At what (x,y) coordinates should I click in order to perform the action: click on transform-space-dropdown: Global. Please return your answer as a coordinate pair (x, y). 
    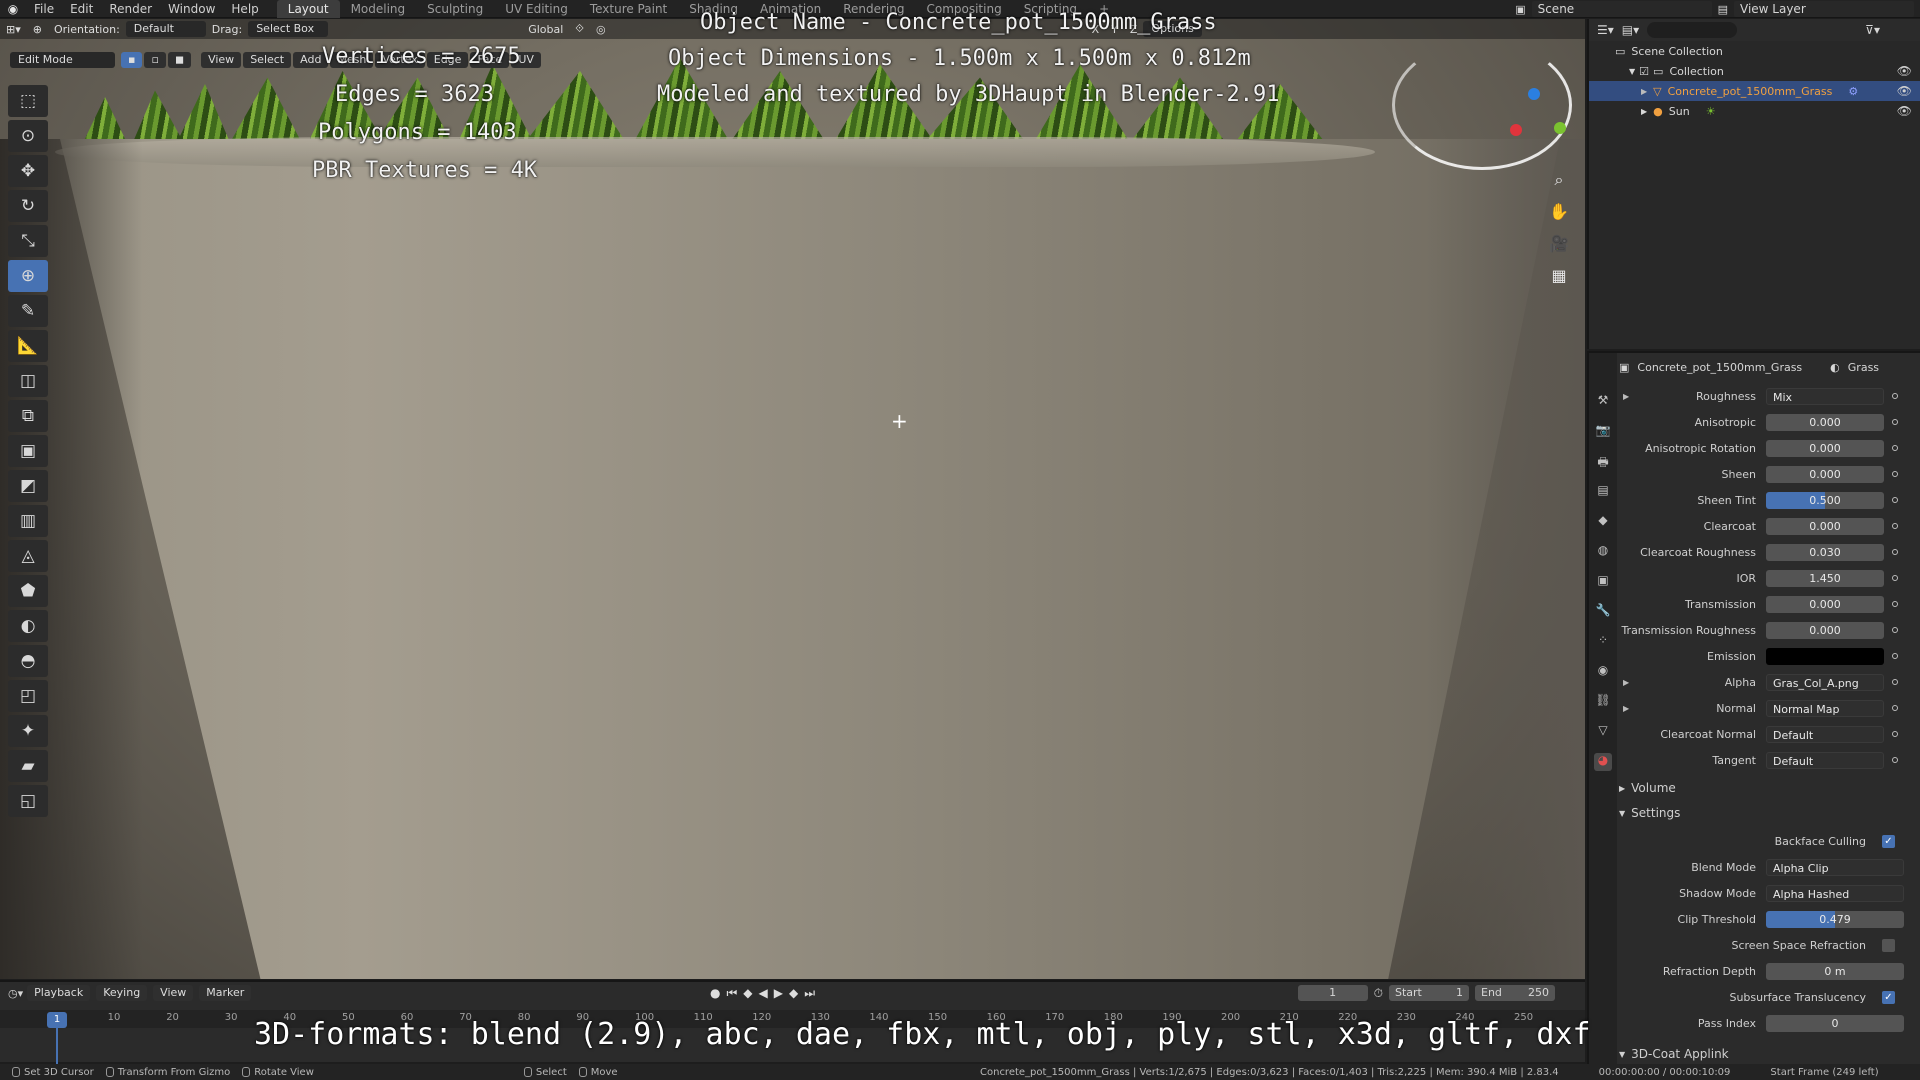
    Looking at the image, I should click on (545, 29).